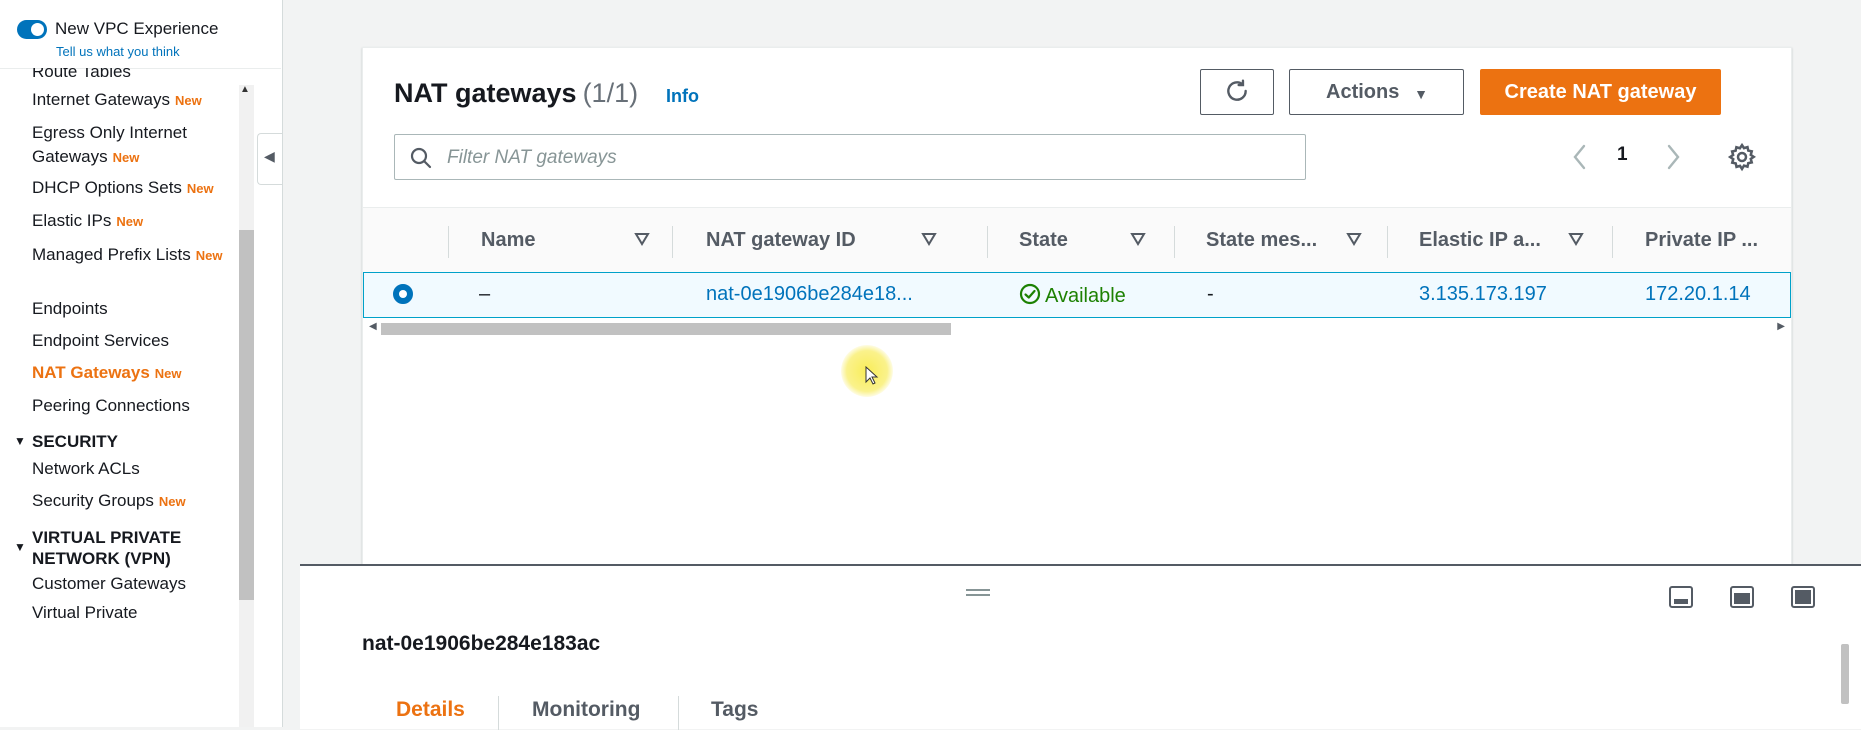  Describe the element at coordinates (666, 329) in the screenshot. I see `horizontal-scrollbar-thumb` at that location.